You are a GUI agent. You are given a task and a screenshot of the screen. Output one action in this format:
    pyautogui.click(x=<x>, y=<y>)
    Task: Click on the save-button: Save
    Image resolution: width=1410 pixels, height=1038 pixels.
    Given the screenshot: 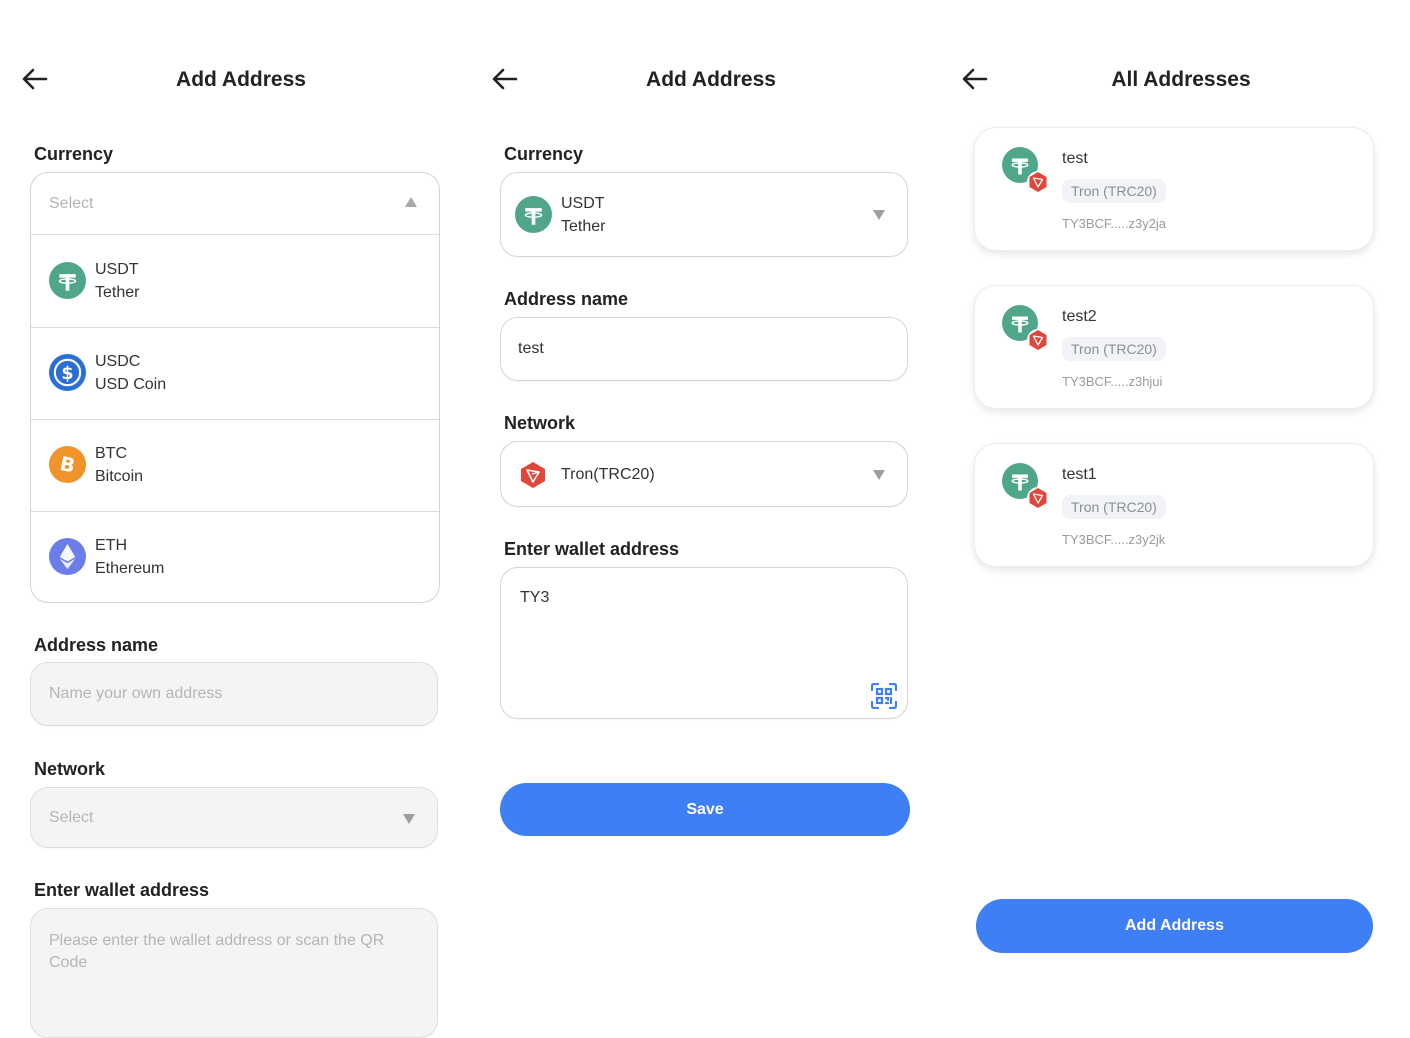 What is the action you would take?
    pyautogui.click(x=705, y=809)
    